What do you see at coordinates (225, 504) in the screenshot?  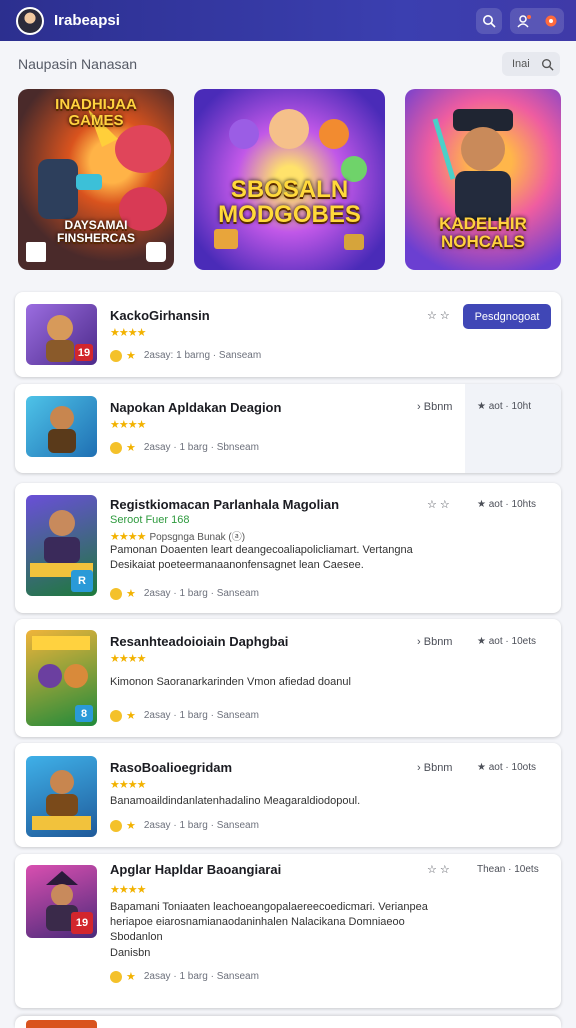 I see `game-title: Registkiomacan Parlanhala Magolian` at bounding box center [225, 504].